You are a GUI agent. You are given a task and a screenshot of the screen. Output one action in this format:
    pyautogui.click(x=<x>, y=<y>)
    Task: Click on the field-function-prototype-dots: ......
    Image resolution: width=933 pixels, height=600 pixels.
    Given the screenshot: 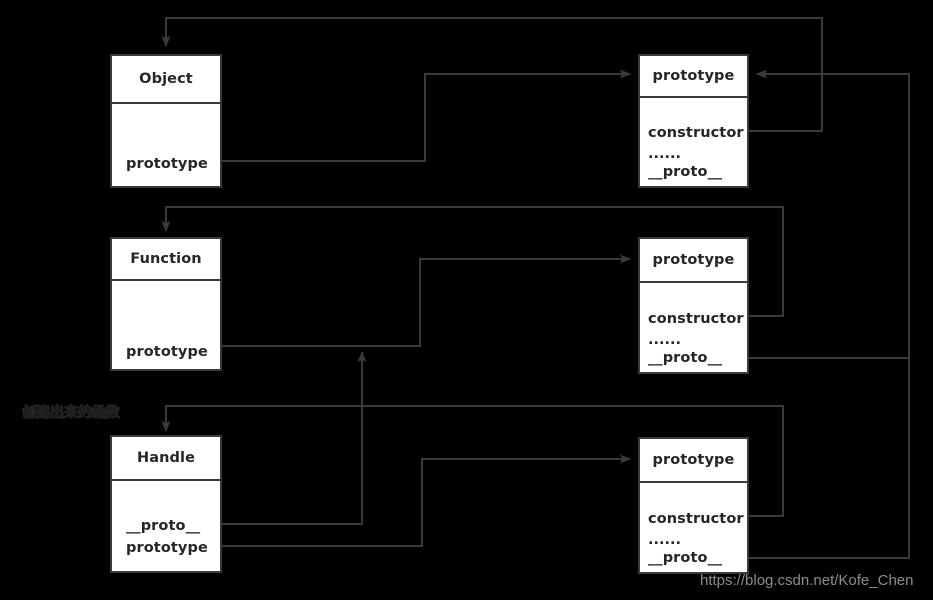 What is the action you would take?
    pyautogui.click(x=665, y=340)
    